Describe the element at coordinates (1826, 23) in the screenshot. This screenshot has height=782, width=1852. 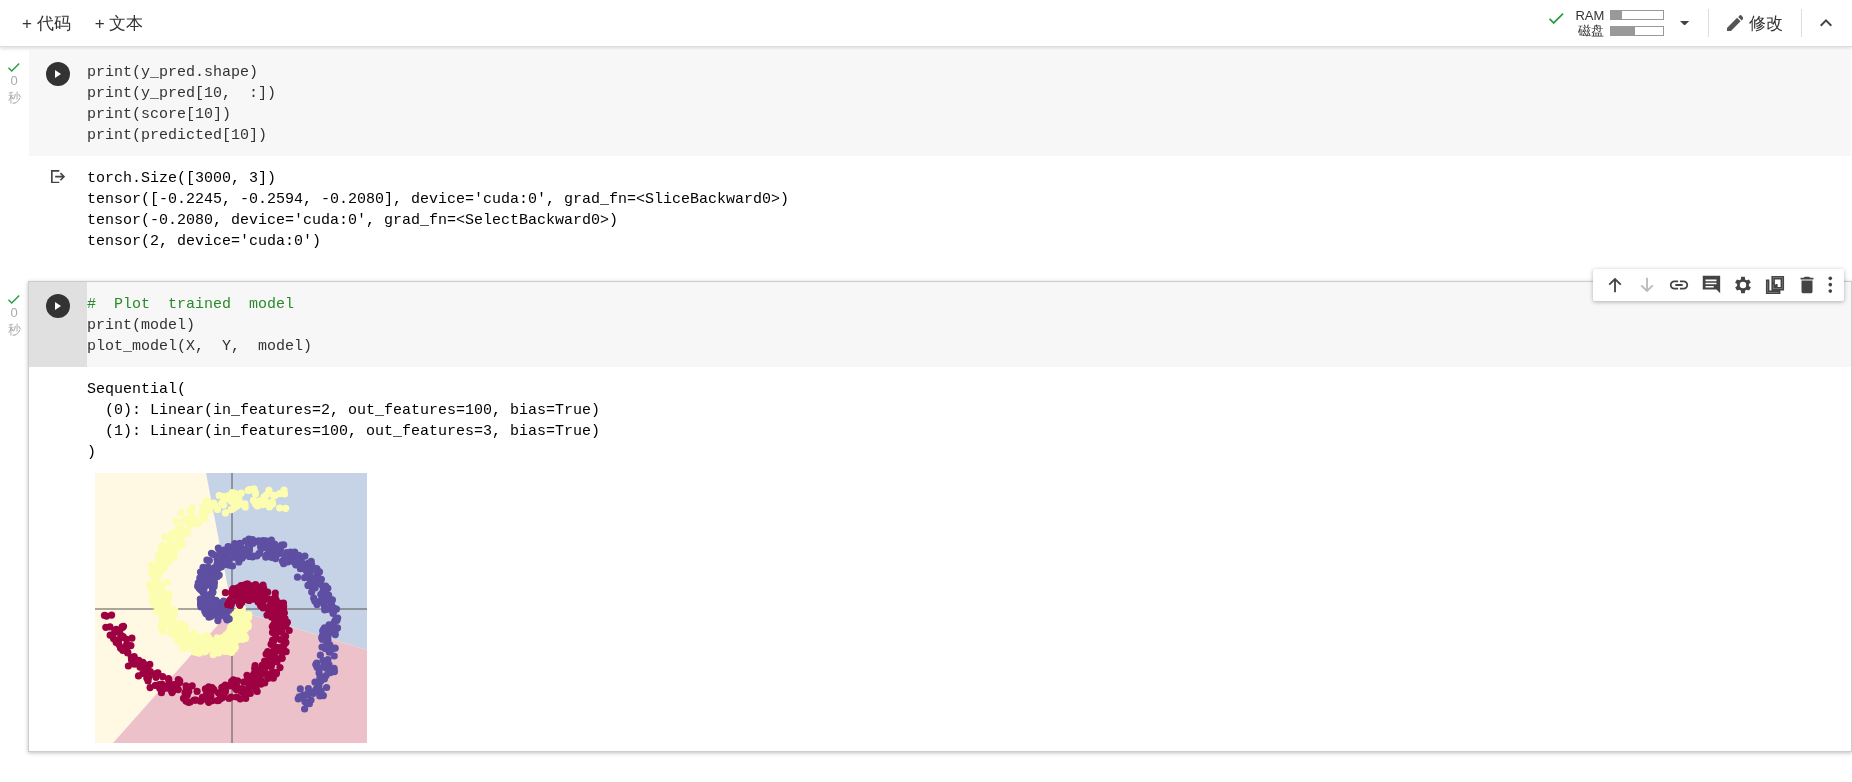
I see `chevron-up-icon` at that location.